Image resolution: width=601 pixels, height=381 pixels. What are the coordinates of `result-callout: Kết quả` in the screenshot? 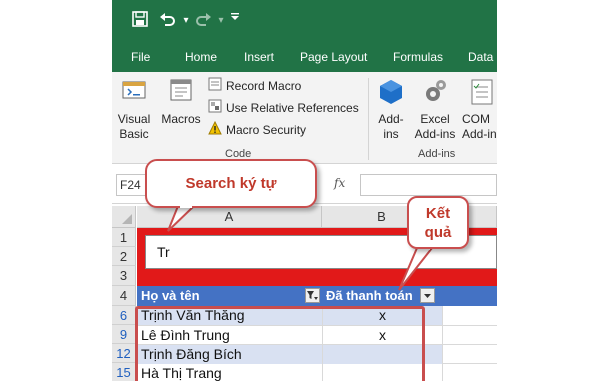 It's located at (438, 222).